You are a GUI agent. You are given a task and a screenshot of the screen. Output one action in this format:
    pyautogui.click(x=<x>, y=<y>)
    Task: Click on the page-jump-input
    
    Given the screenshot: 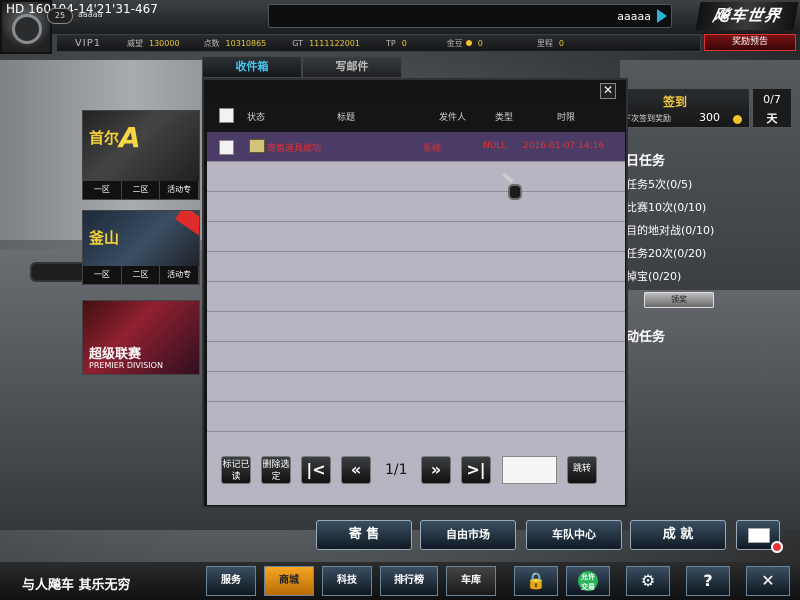 What is the action you would take?
    pyautogui.click(x=529, y=470)
    